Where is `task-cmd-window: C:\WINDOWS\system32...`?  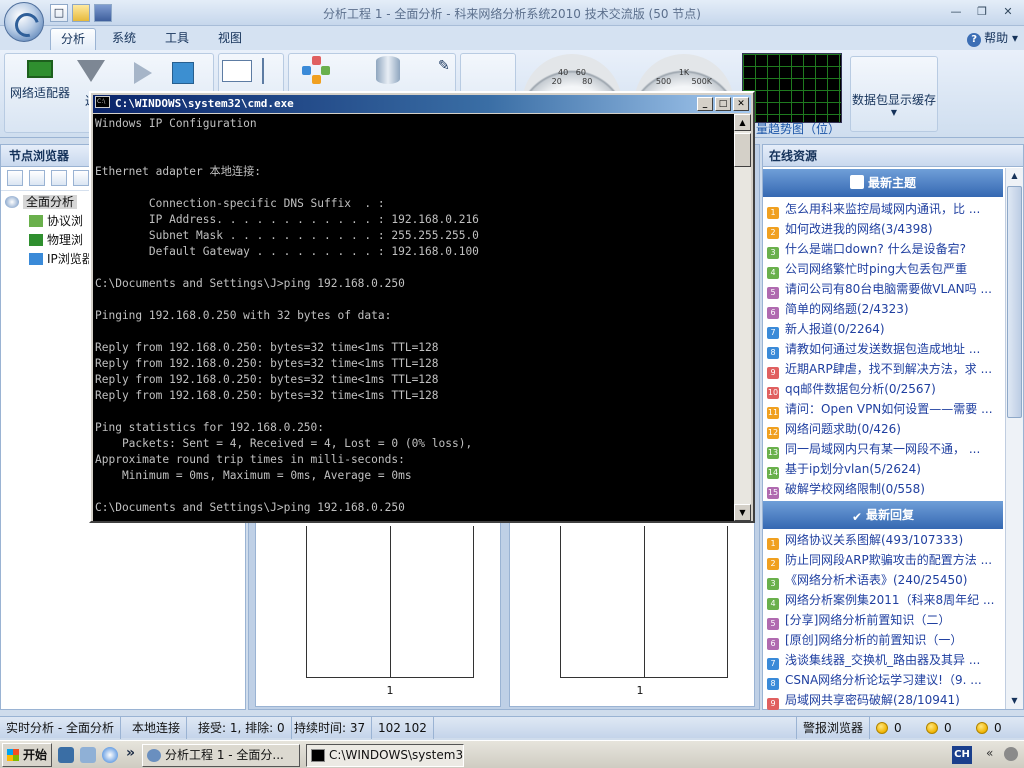 task-cmd-window: C:\WINDOWS\system32... is located at coordinates (385, 755).